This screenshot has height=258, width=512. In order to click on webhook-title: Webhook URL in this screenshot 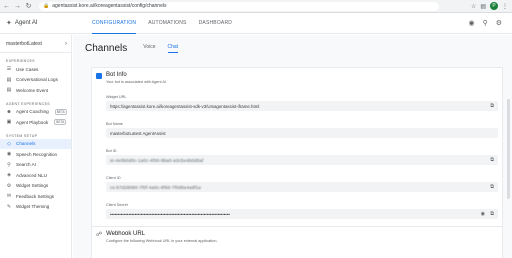, I will do `click(125, 234)`.